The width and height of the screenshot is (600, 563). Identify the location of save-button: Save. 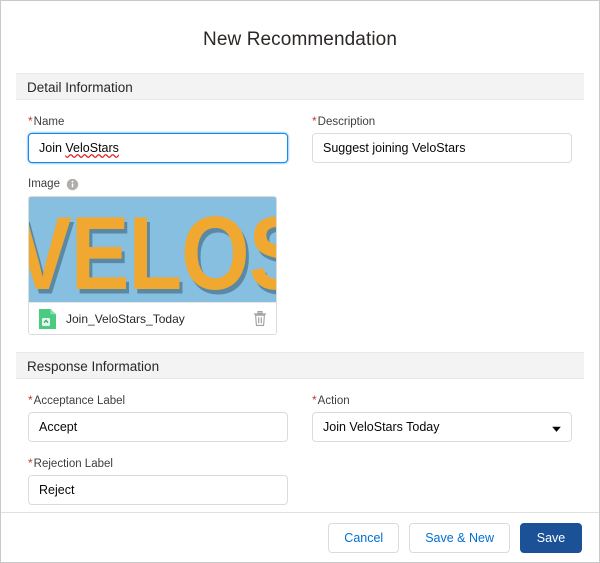
(551, 537).